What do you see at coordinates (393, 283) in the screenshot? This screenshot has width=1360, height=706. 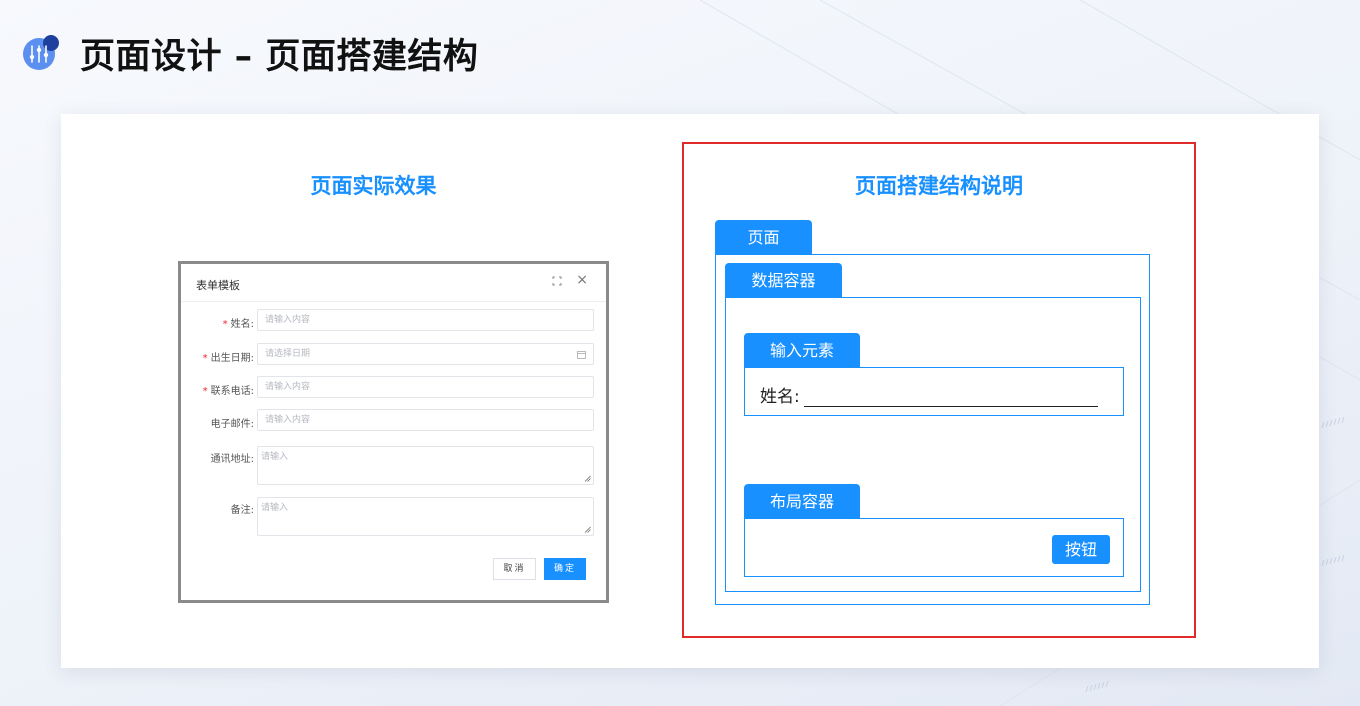 I see `dialog-header: 表单模板 ×` at bounding box center [393, 283].